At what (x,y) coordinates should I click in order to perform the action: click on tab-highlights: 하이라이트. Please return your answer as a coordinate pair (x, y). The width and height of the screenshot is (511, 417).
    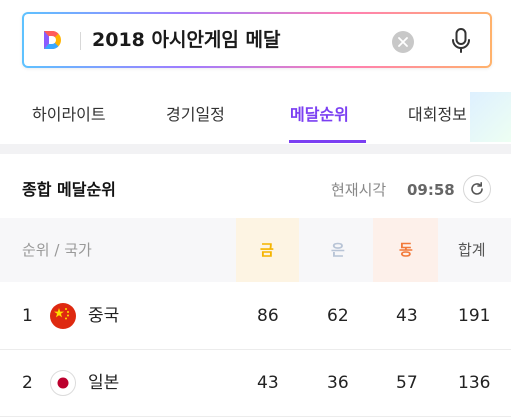
    Looking at the image, I should click on (69, 115).